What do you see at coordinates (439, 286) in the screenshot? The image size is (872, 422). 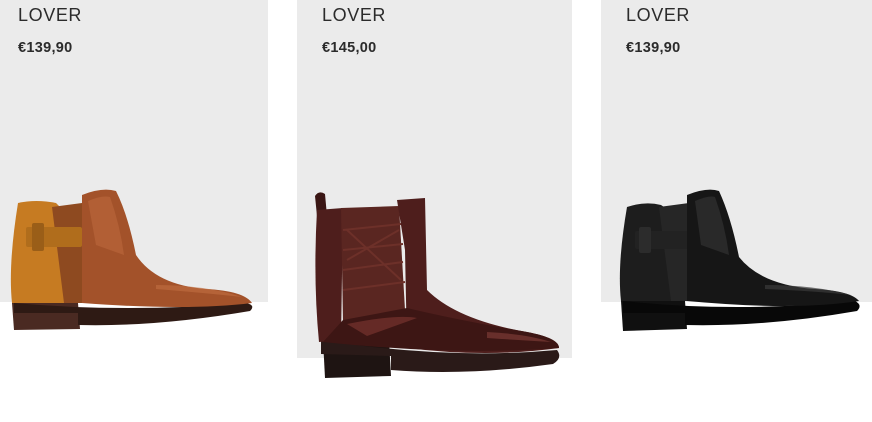 I see `burgundy-chelsea-boot-icon` at bounding box center [439, 286].